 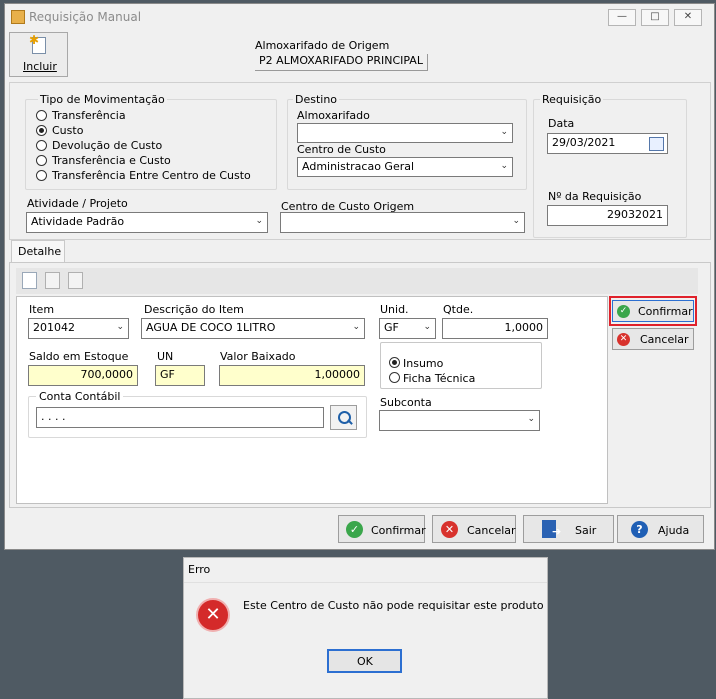 What do you see at coordinates (406, 402) in the screenshot?
I see `subconta-label: Subconta` at bounding box center [406, 402].